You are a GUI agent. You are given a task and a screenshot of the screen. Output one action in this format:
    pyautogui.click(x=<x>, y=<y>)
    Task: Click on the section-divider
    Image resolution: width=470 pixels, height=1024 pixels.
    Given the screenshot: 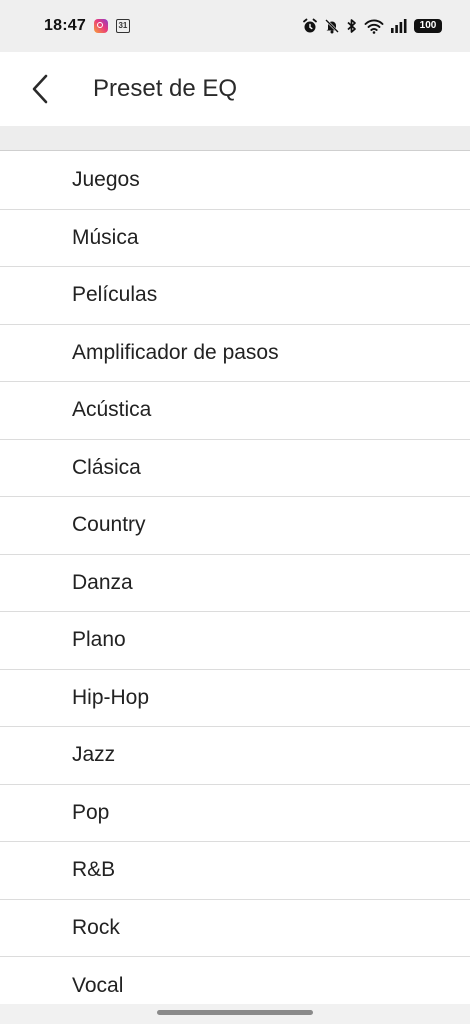 What is the action you would take?
    pyautogui.click(x=235, y=138)
    